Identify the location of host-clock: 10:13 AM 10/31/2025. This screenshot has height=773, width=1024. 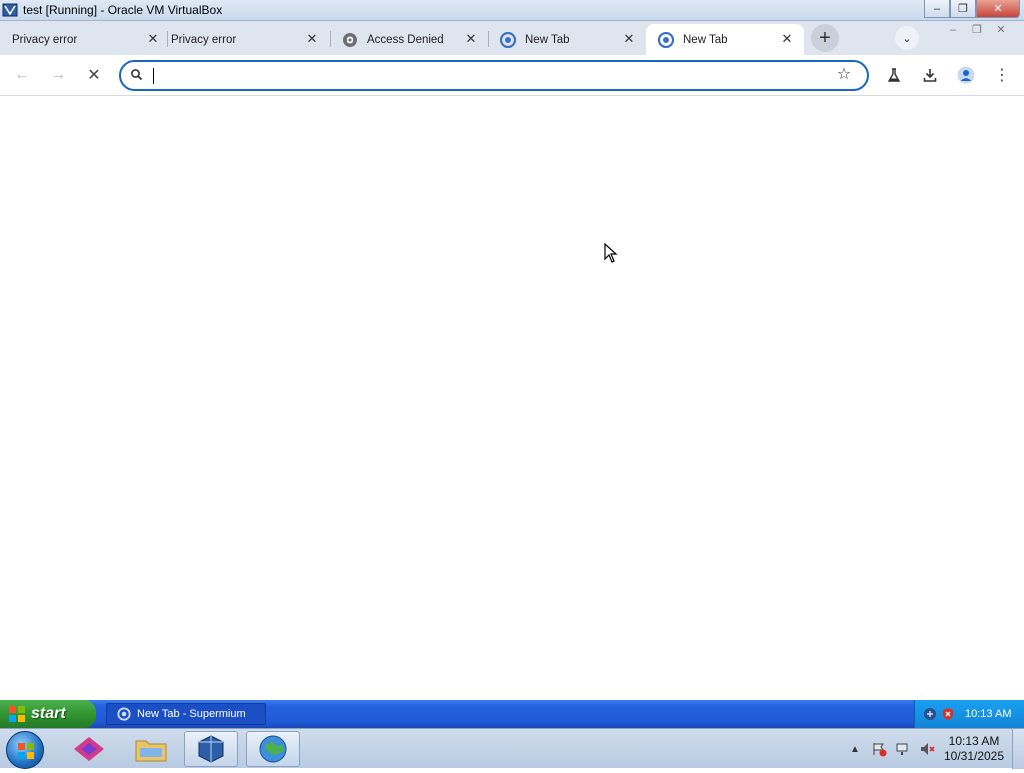
(974, 749).